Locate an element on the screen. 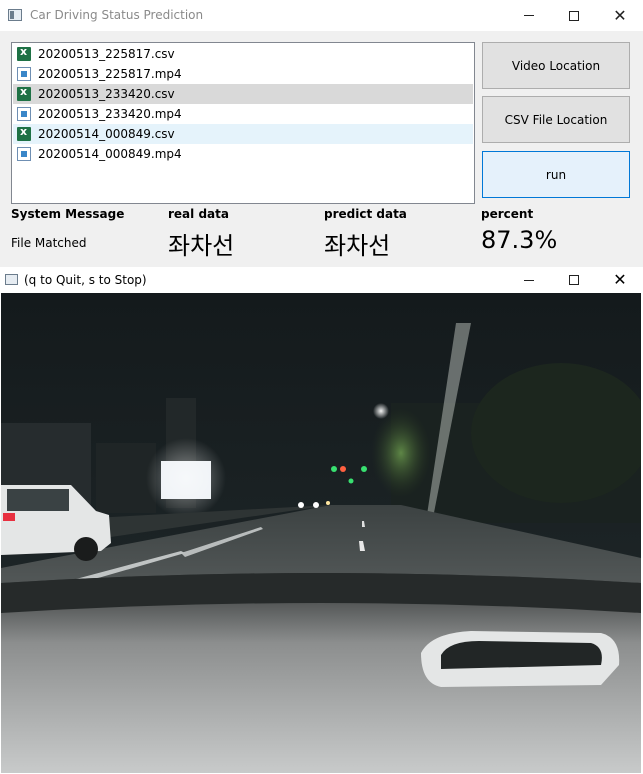  app-window-icon is located at coordinates (15, 15).